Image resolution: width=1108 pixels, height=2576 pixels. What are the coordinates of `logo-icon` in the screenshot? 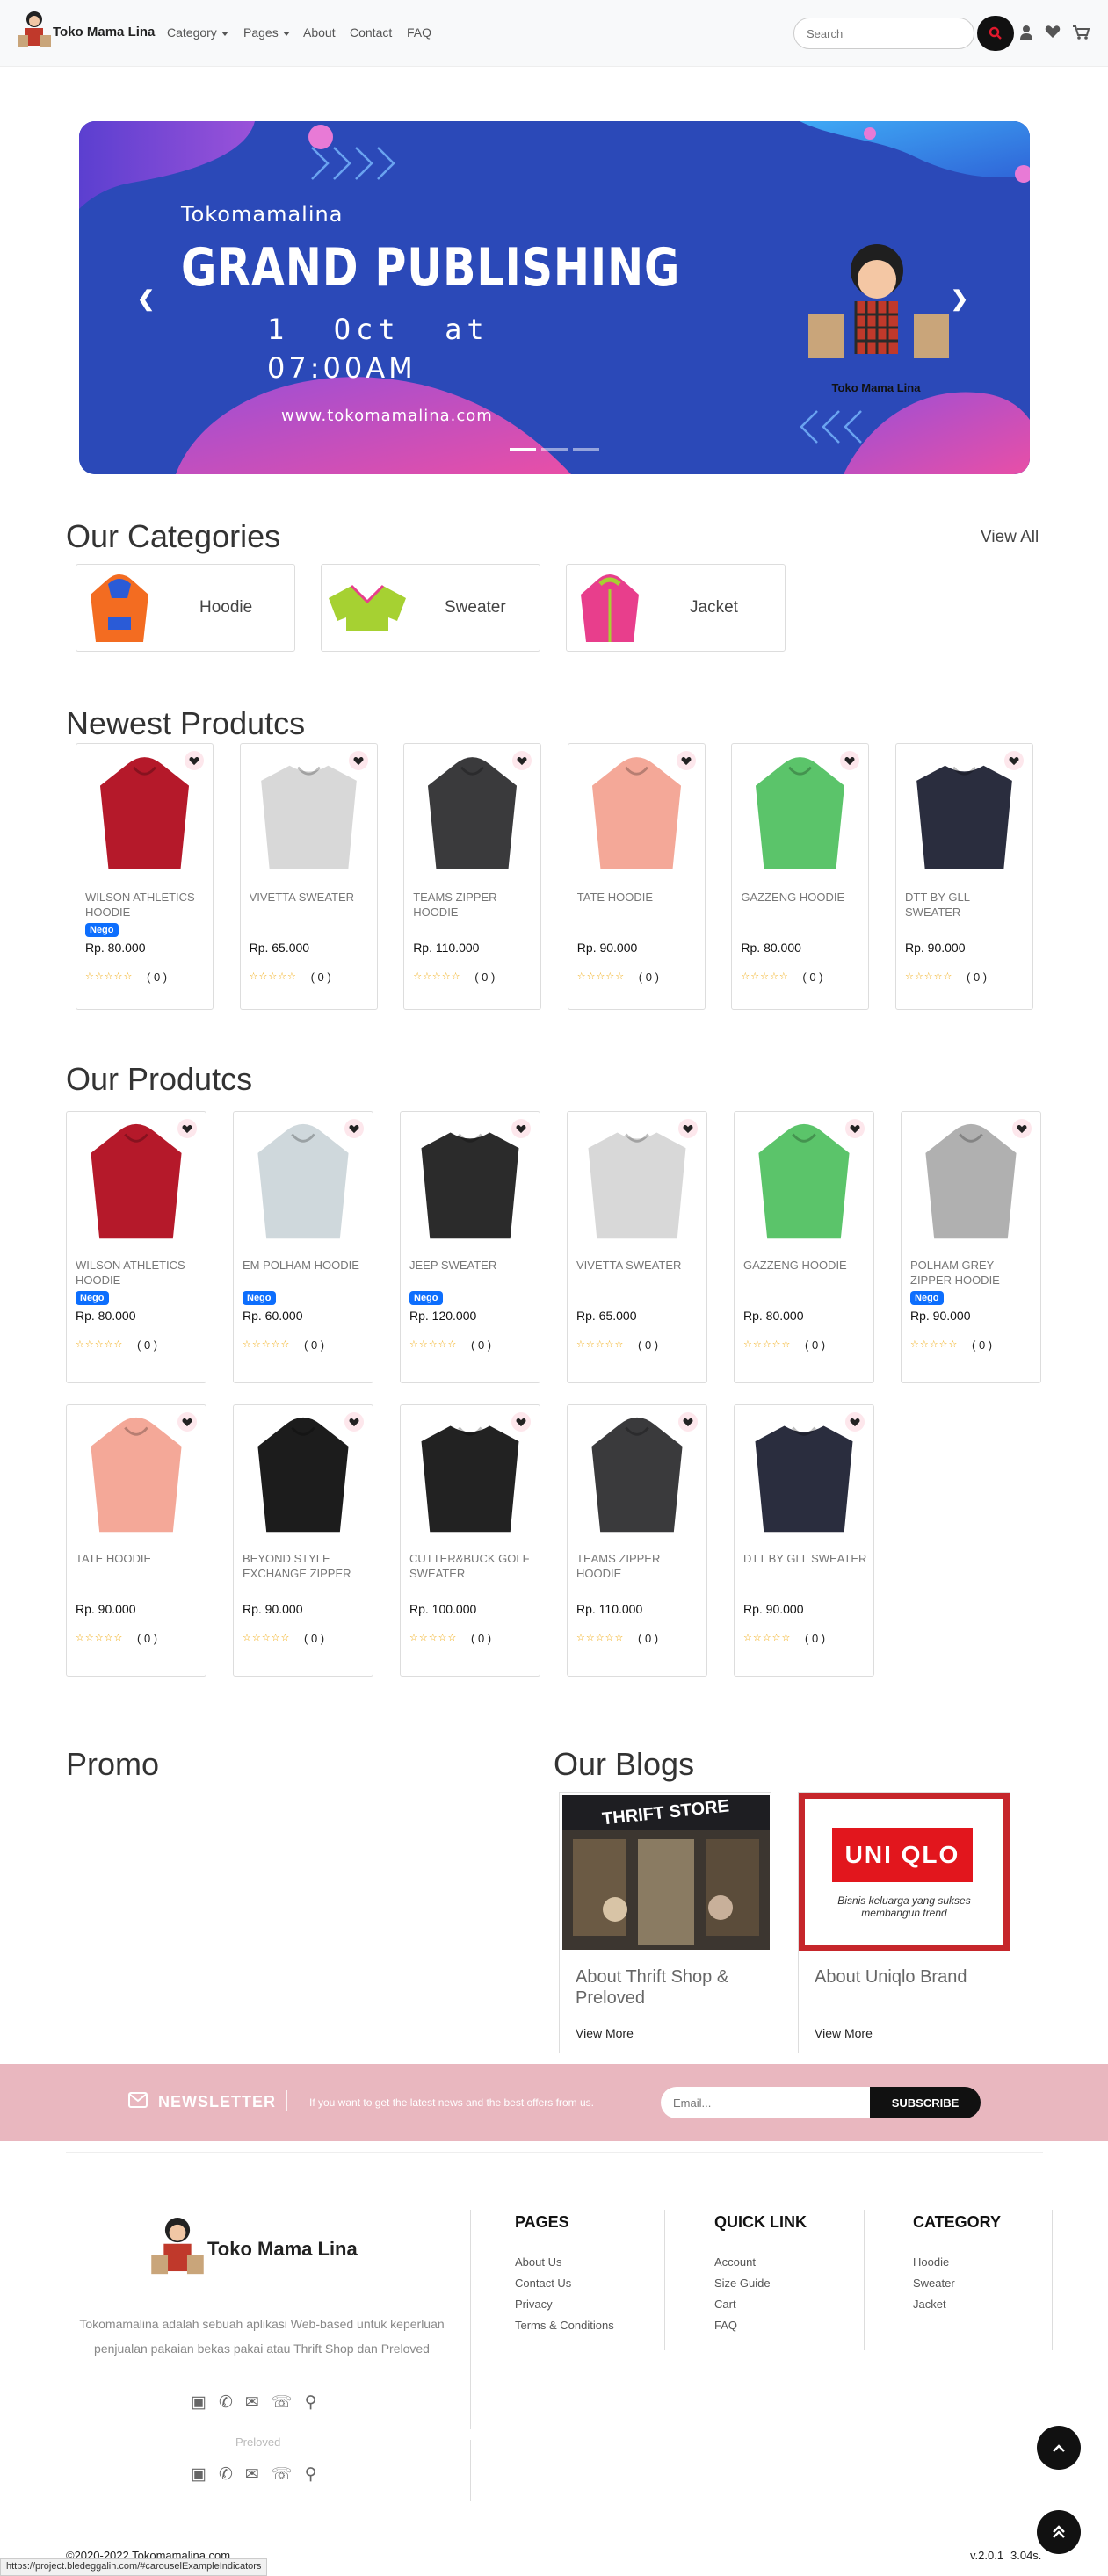 It's located at (34, 31).